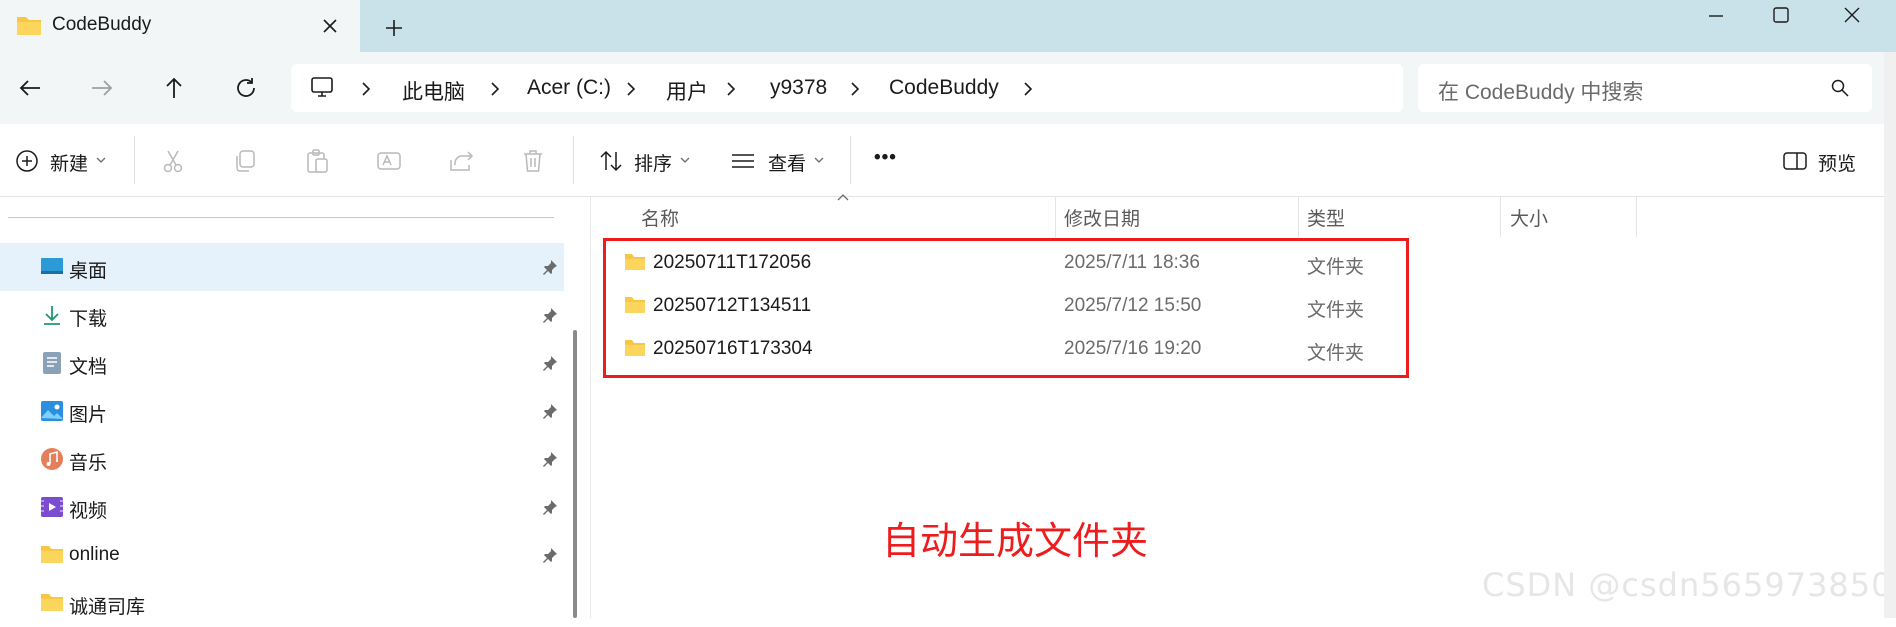 This screenshot has width=1896, height=627. What do you see at coordinates (1795, 161) in the screenshot?
I see `preview-pane-icon` at bounding box center [1795, 161].